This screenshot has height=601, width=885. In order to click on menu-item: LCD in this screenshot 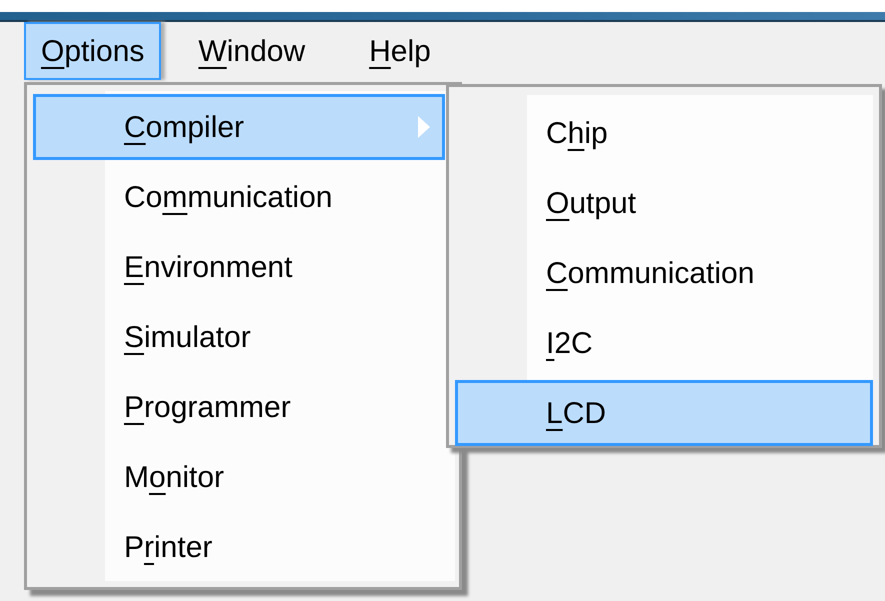, I will do `click(664, 413)`.